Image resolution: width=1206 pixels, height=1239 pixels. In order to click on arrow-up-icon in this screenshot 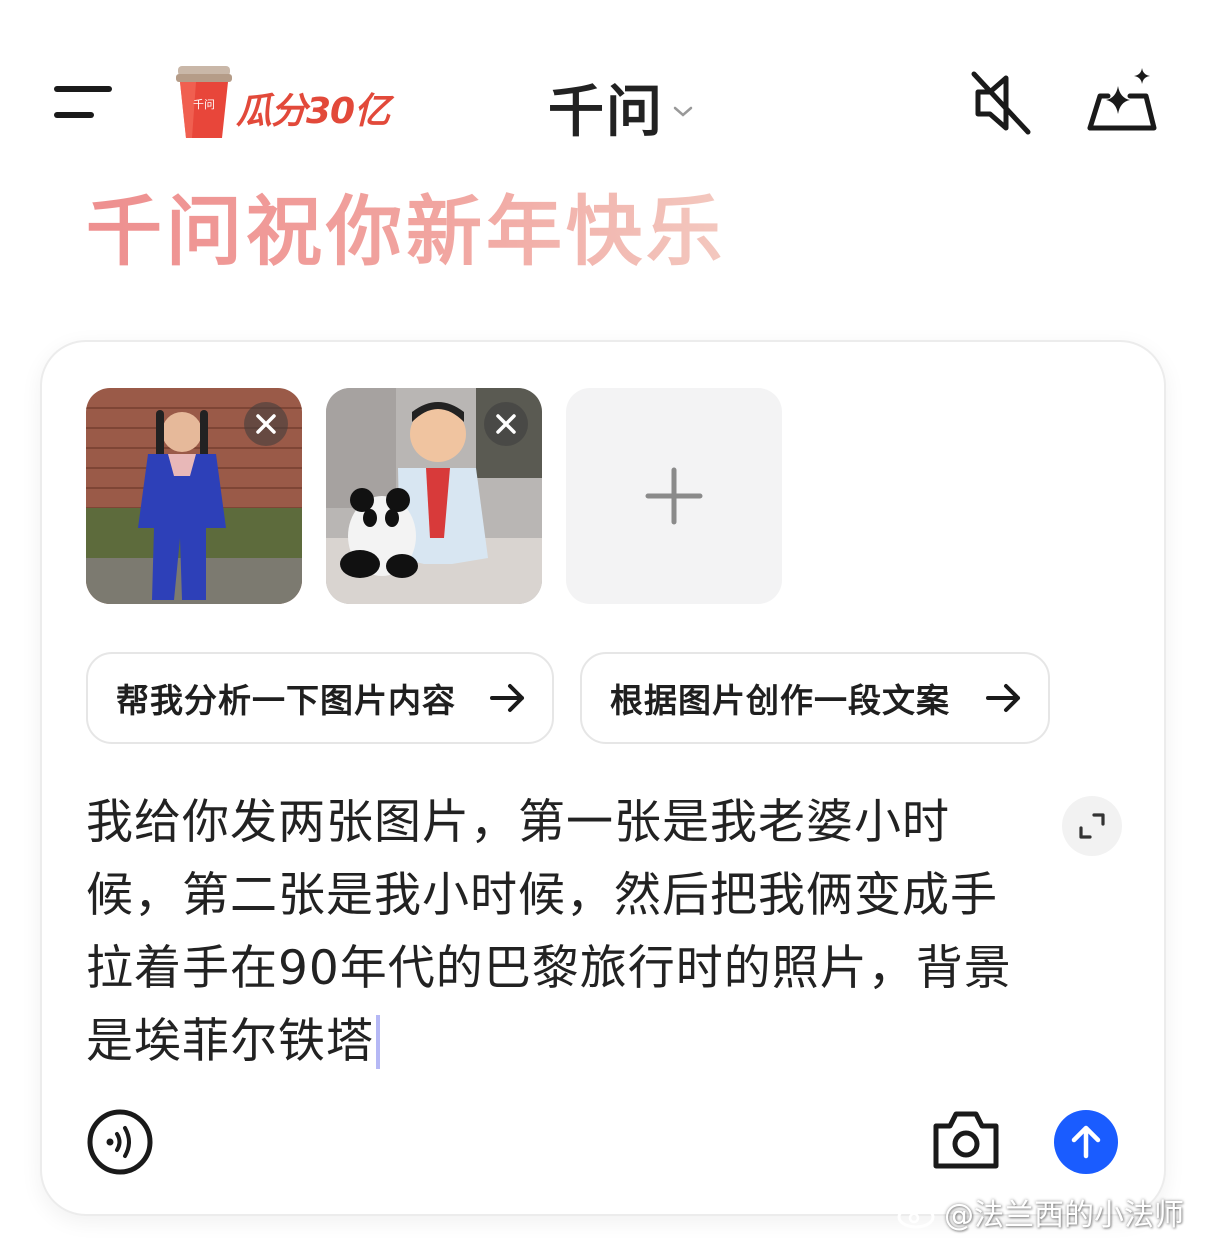, I will do `click(1086, 1142)`.